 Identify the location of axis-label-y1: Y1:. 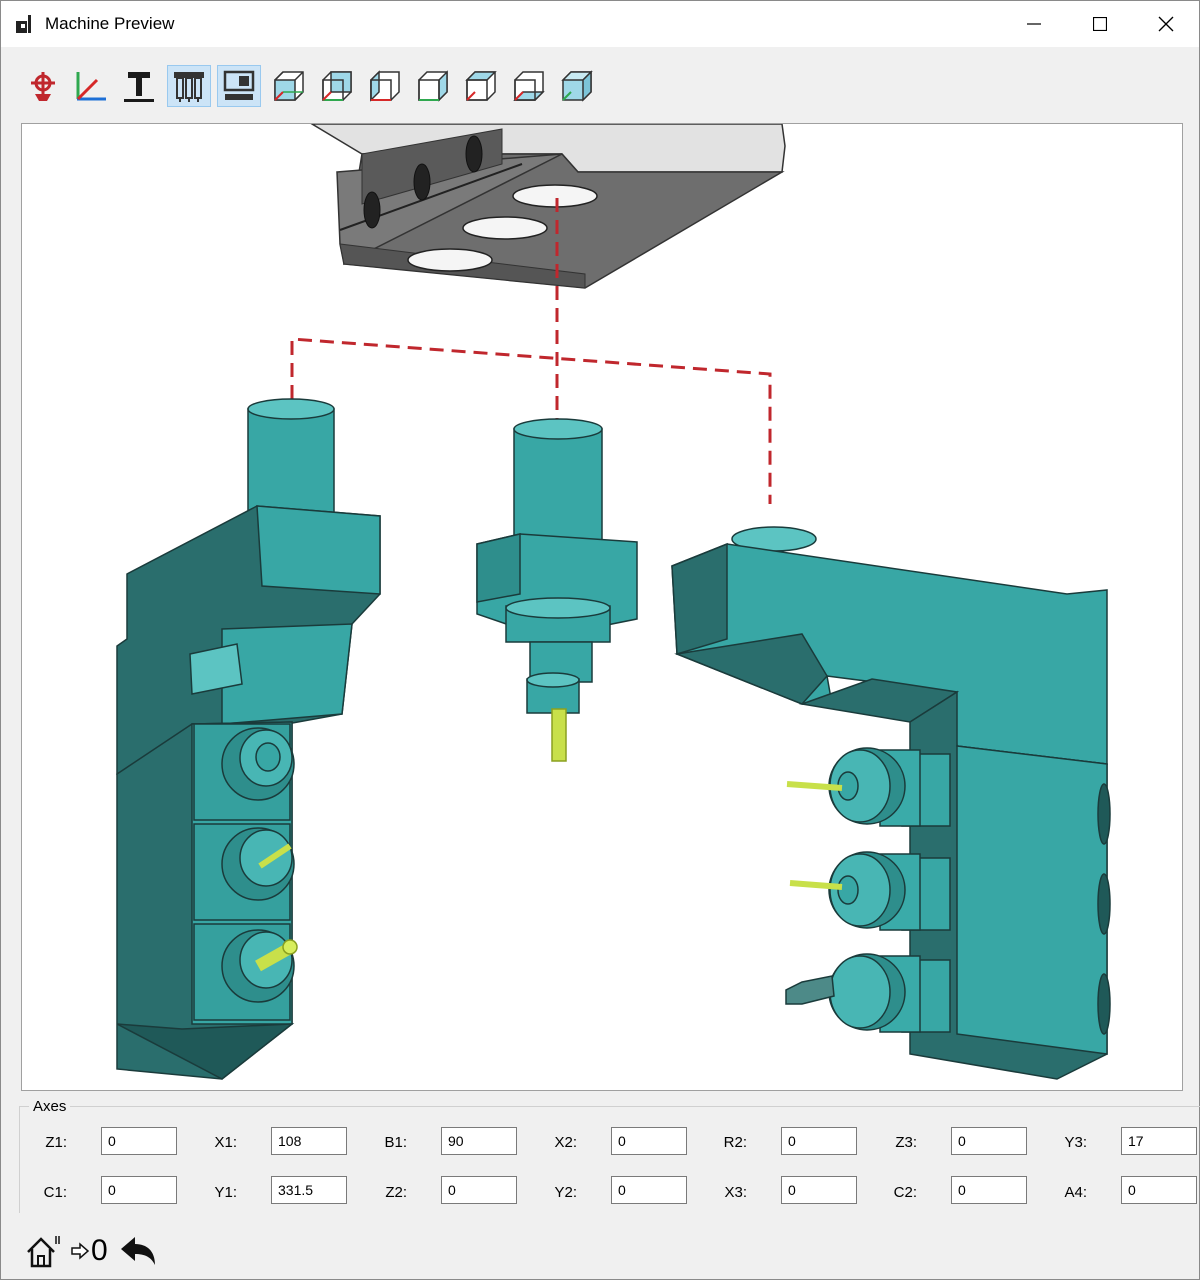
(225, 1192).